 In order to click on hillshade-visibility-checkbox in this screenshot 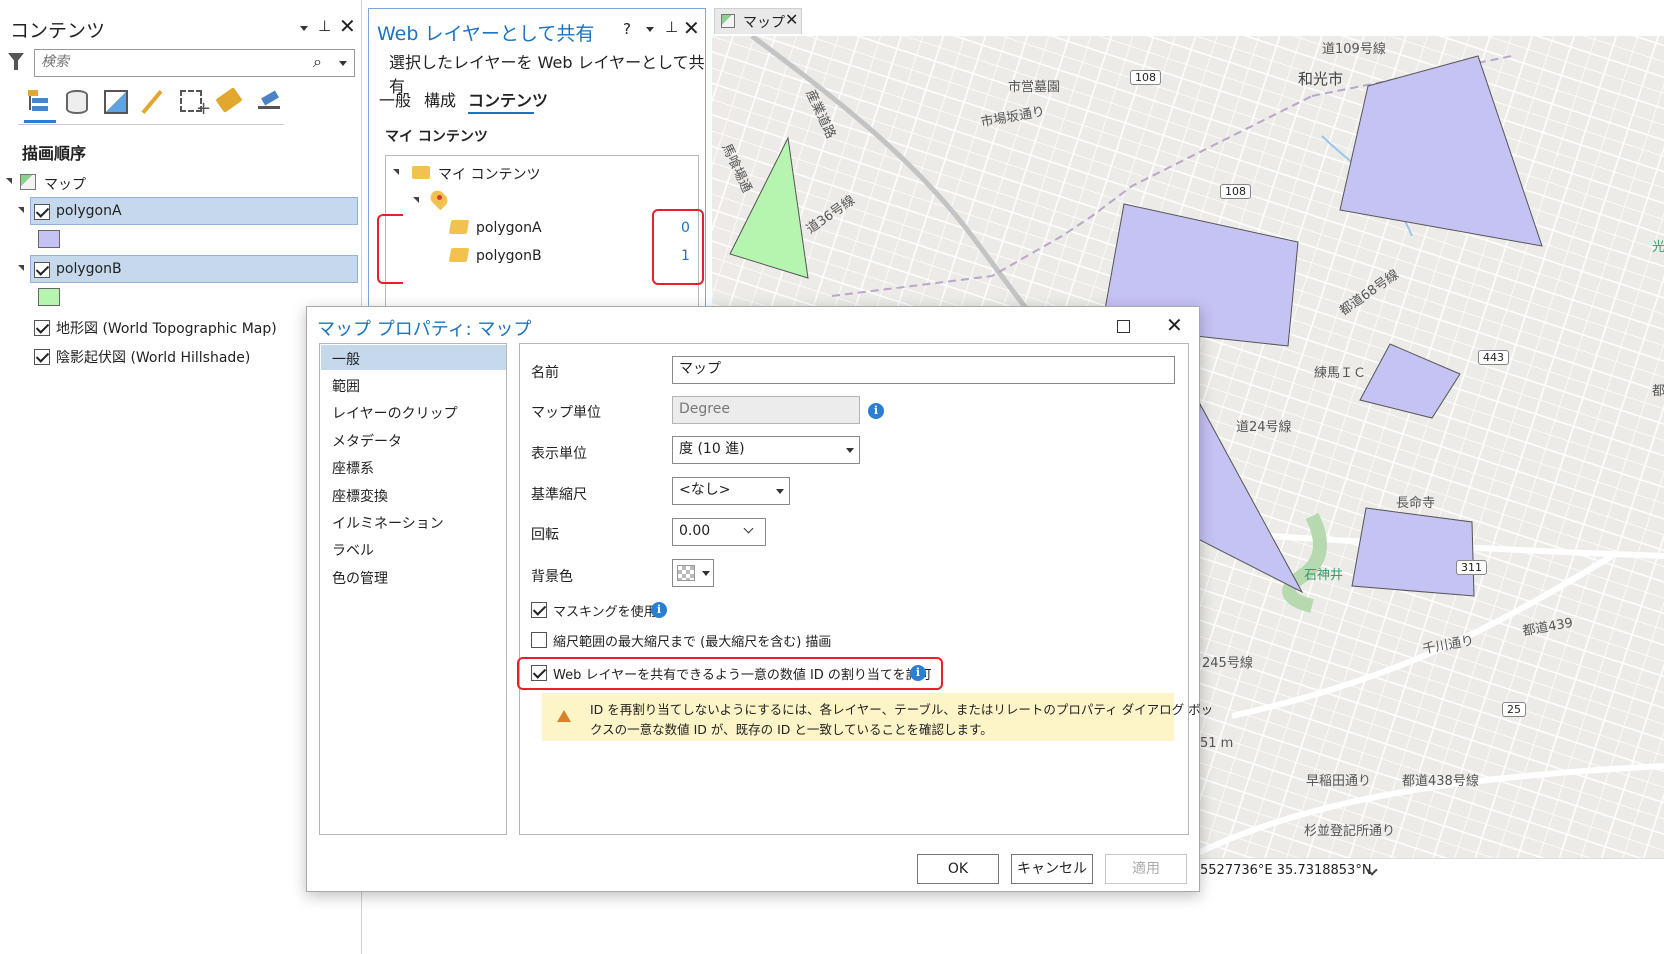, I will do `click(42, 357)`.